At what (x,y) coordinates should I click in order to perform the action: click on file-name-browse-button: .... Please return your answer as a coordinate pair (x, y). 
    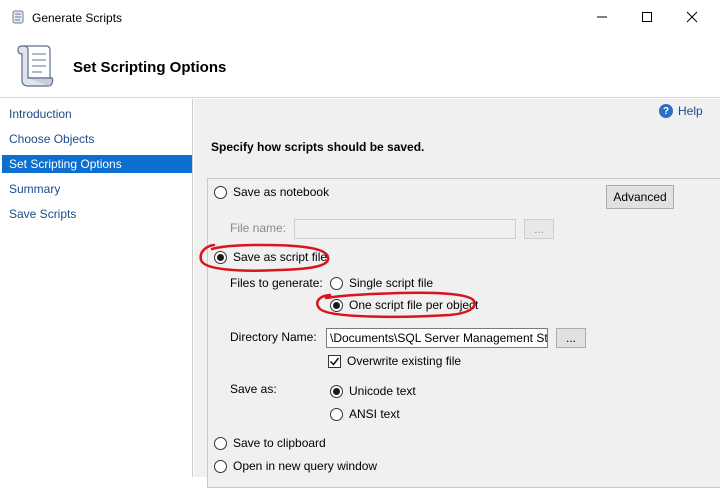
    Looking at the image, I should click on (539, 229).